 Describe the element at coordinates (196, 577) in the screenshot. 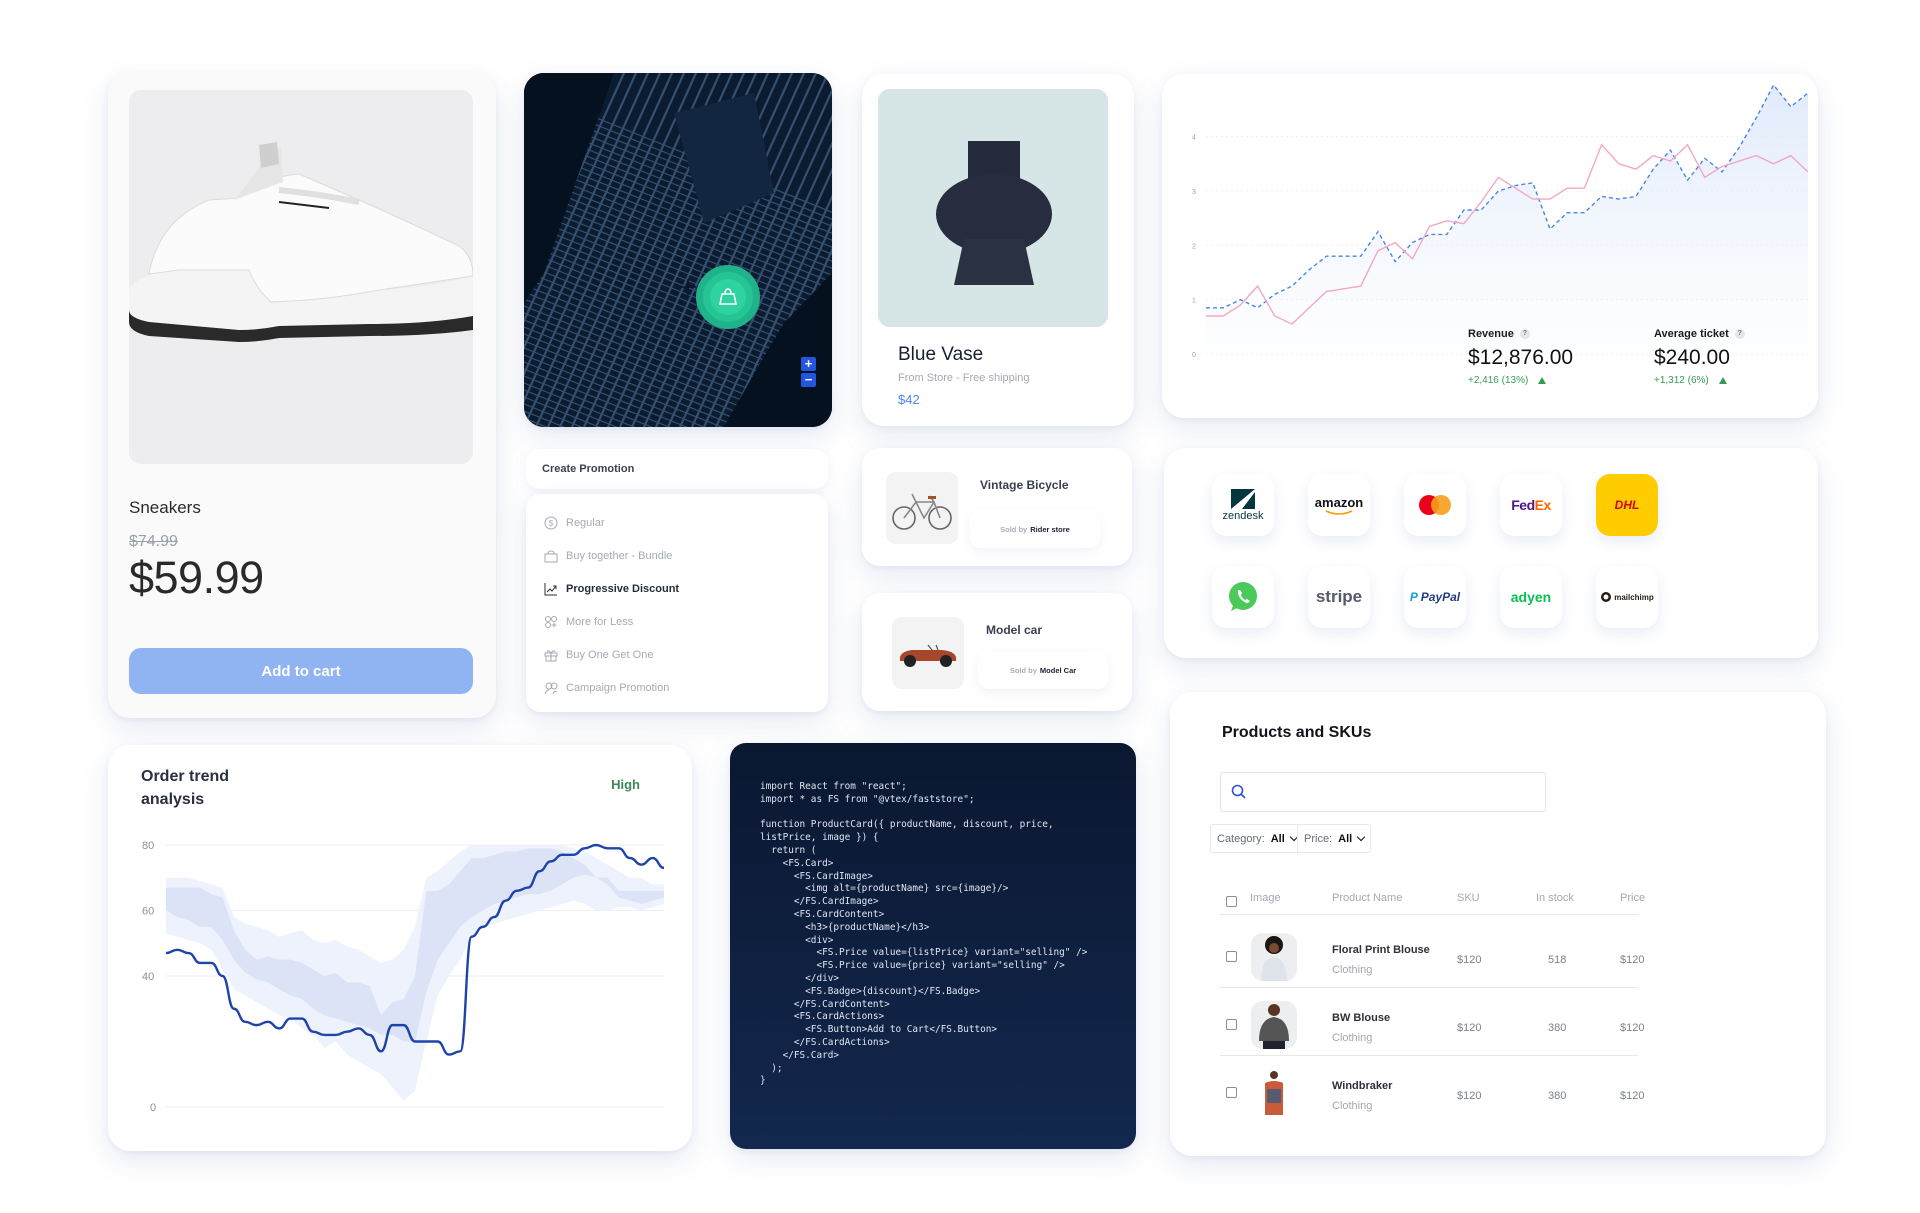

I see `sale-price: $59.99` at that location.